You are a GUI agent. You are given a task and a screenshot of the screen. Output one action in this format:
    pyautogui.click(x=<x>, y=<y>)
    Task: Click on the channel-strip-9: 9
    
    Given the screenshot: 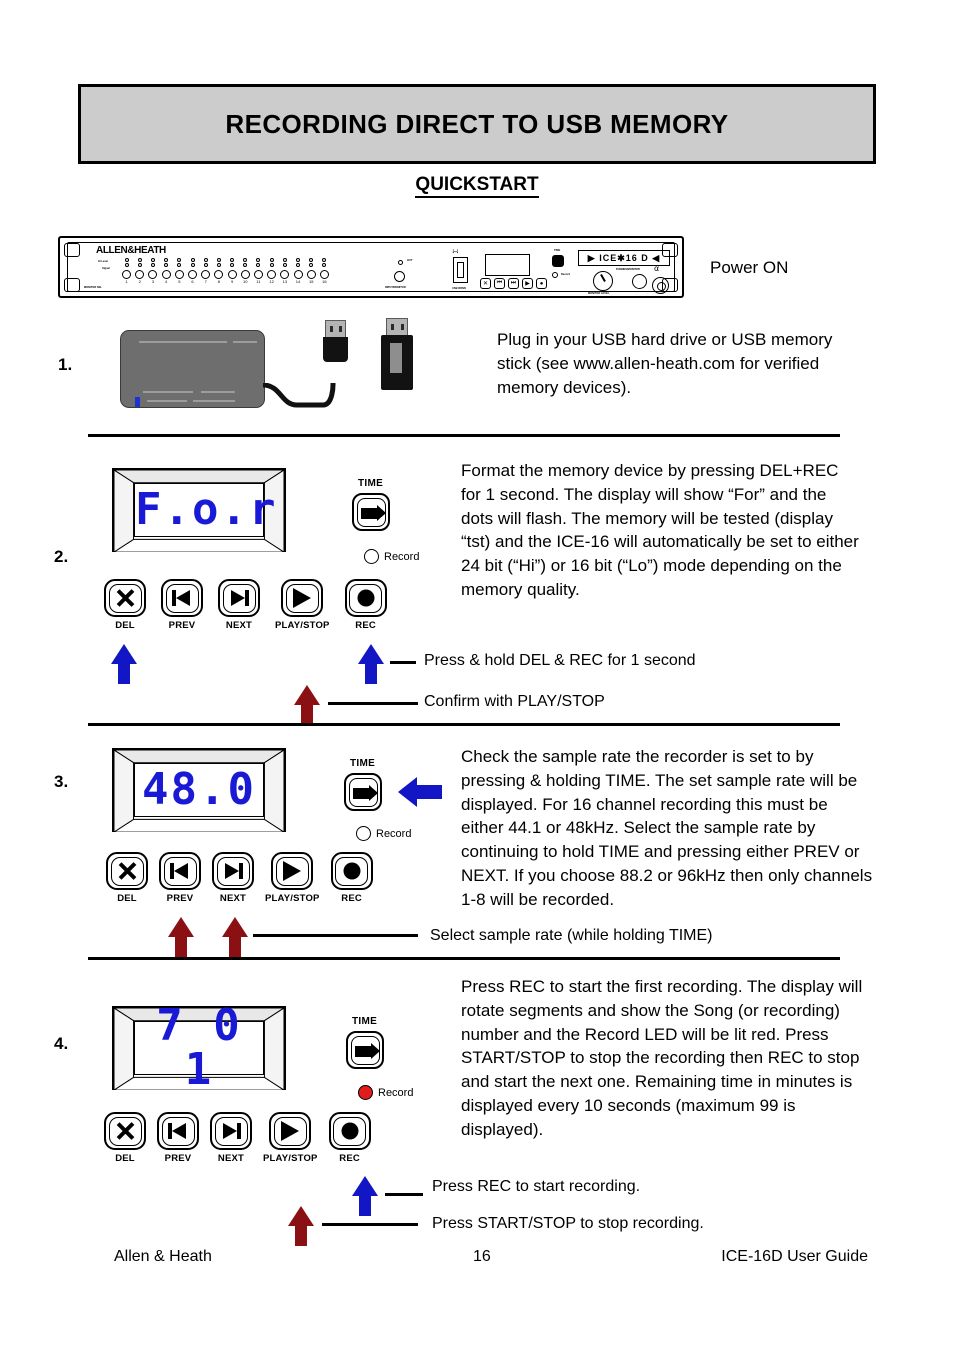 What is the action you would take?
    pyautogui.click(x=232, y=271)
    